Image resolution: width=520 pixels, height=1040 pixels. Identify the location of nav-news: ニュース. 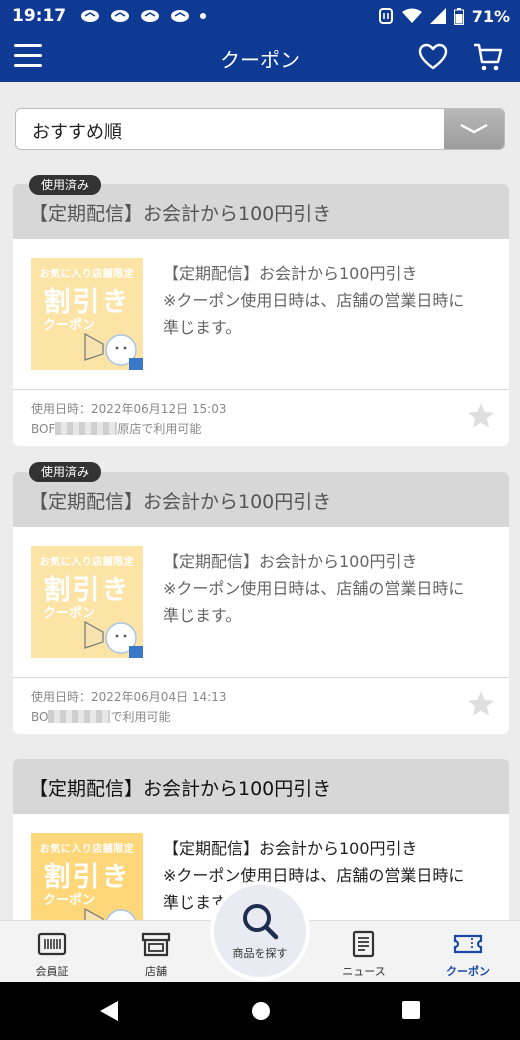
(364, 952).